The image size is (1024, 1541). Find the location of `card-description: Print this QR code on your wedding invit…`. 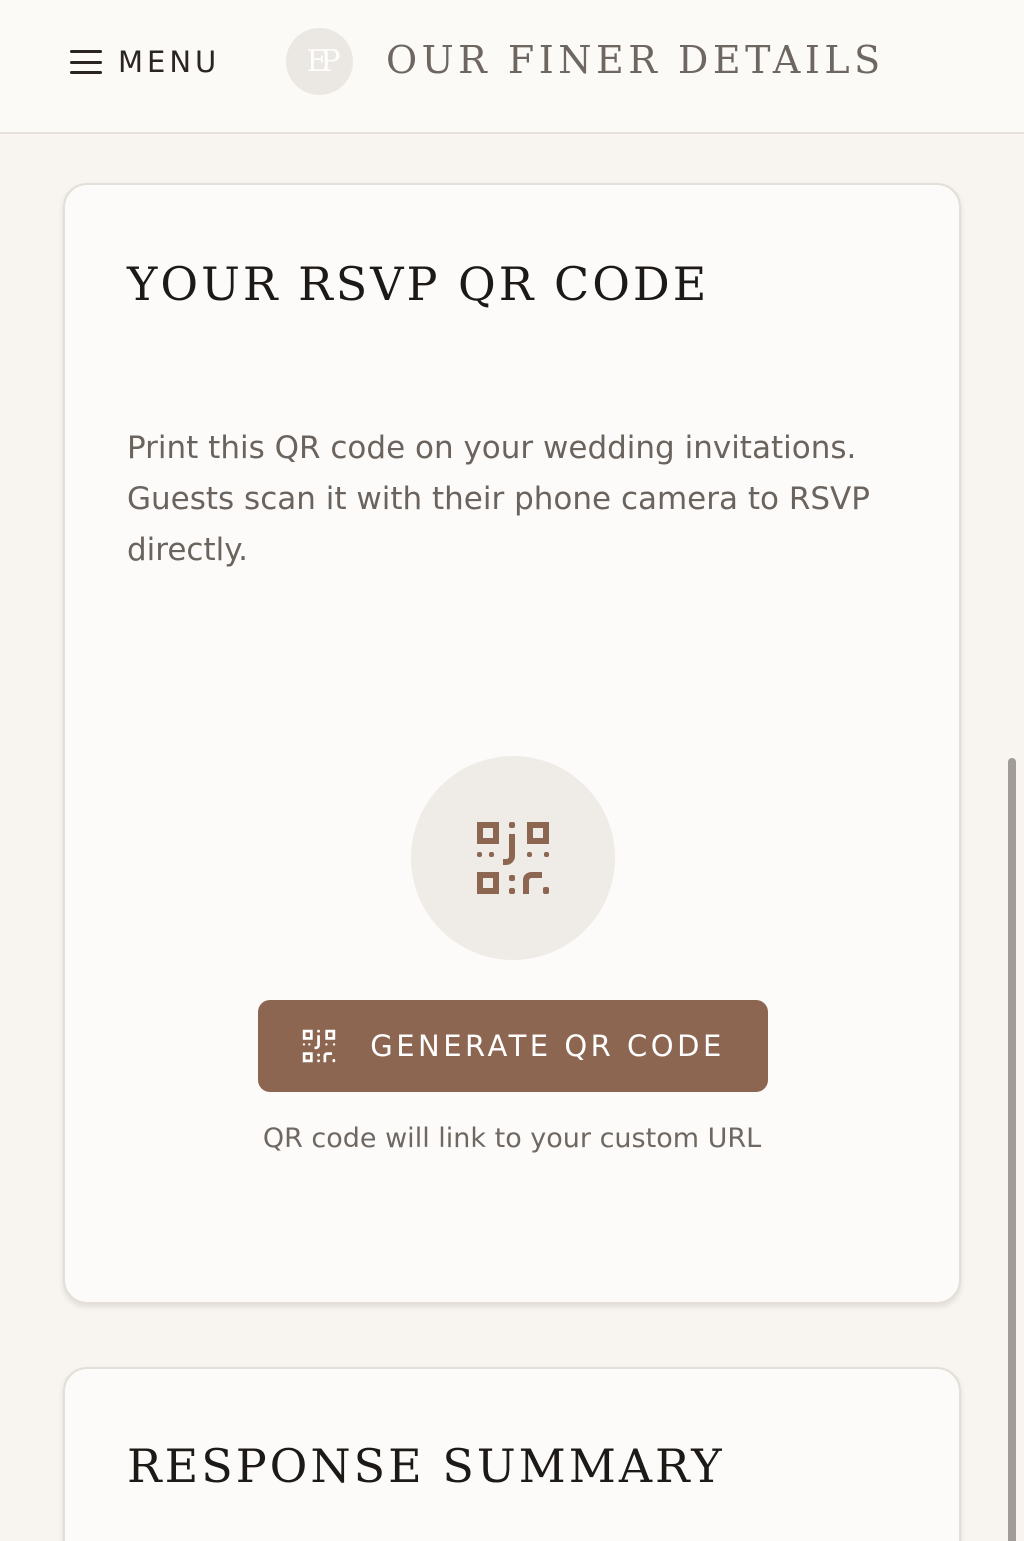

card-description: Print this QR code on your wedding invit… is located at coordinates (498, 499).